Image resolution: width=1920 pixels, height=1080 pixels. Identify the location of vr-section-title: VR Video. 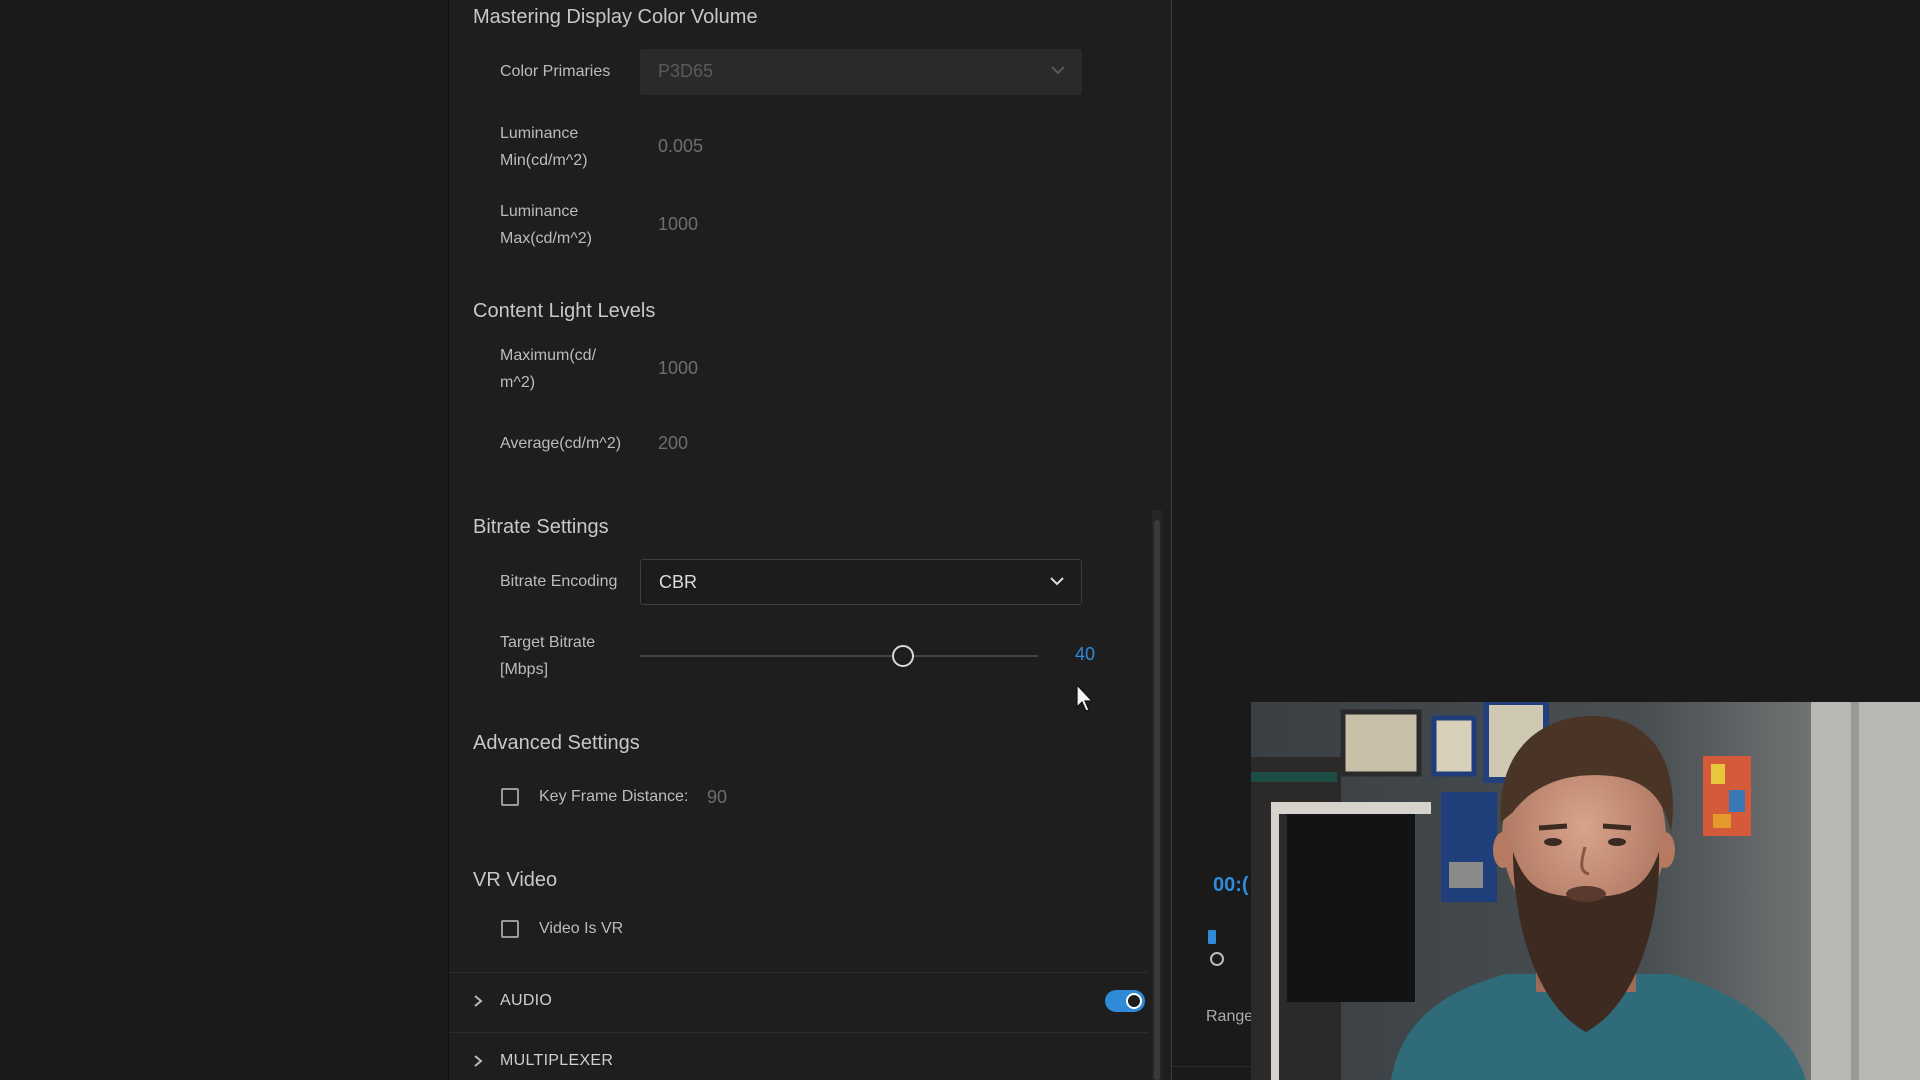
(515, 880).